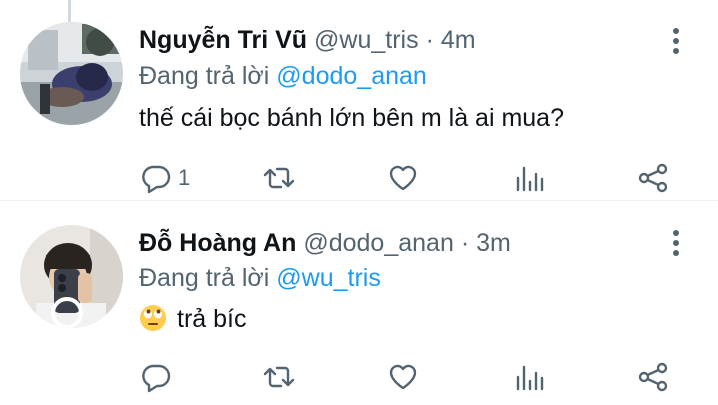 This screenshot has height=405, width=718. Describe the element at coordinates (217, 243) in the screenshot. I see `display-name: Đỗ Hoàng An` at that location.